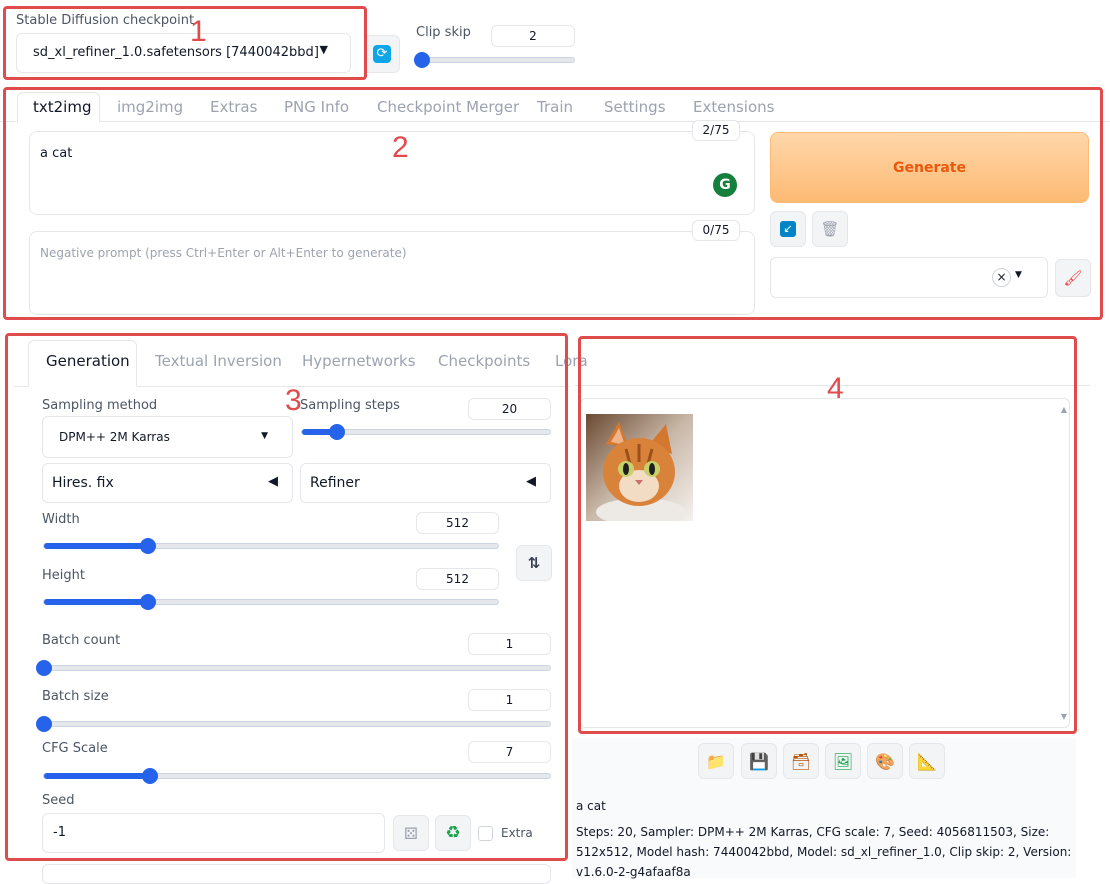 This screenshot has width=1110, height=884. I want to click on height-input: 512, so click(457, 579).